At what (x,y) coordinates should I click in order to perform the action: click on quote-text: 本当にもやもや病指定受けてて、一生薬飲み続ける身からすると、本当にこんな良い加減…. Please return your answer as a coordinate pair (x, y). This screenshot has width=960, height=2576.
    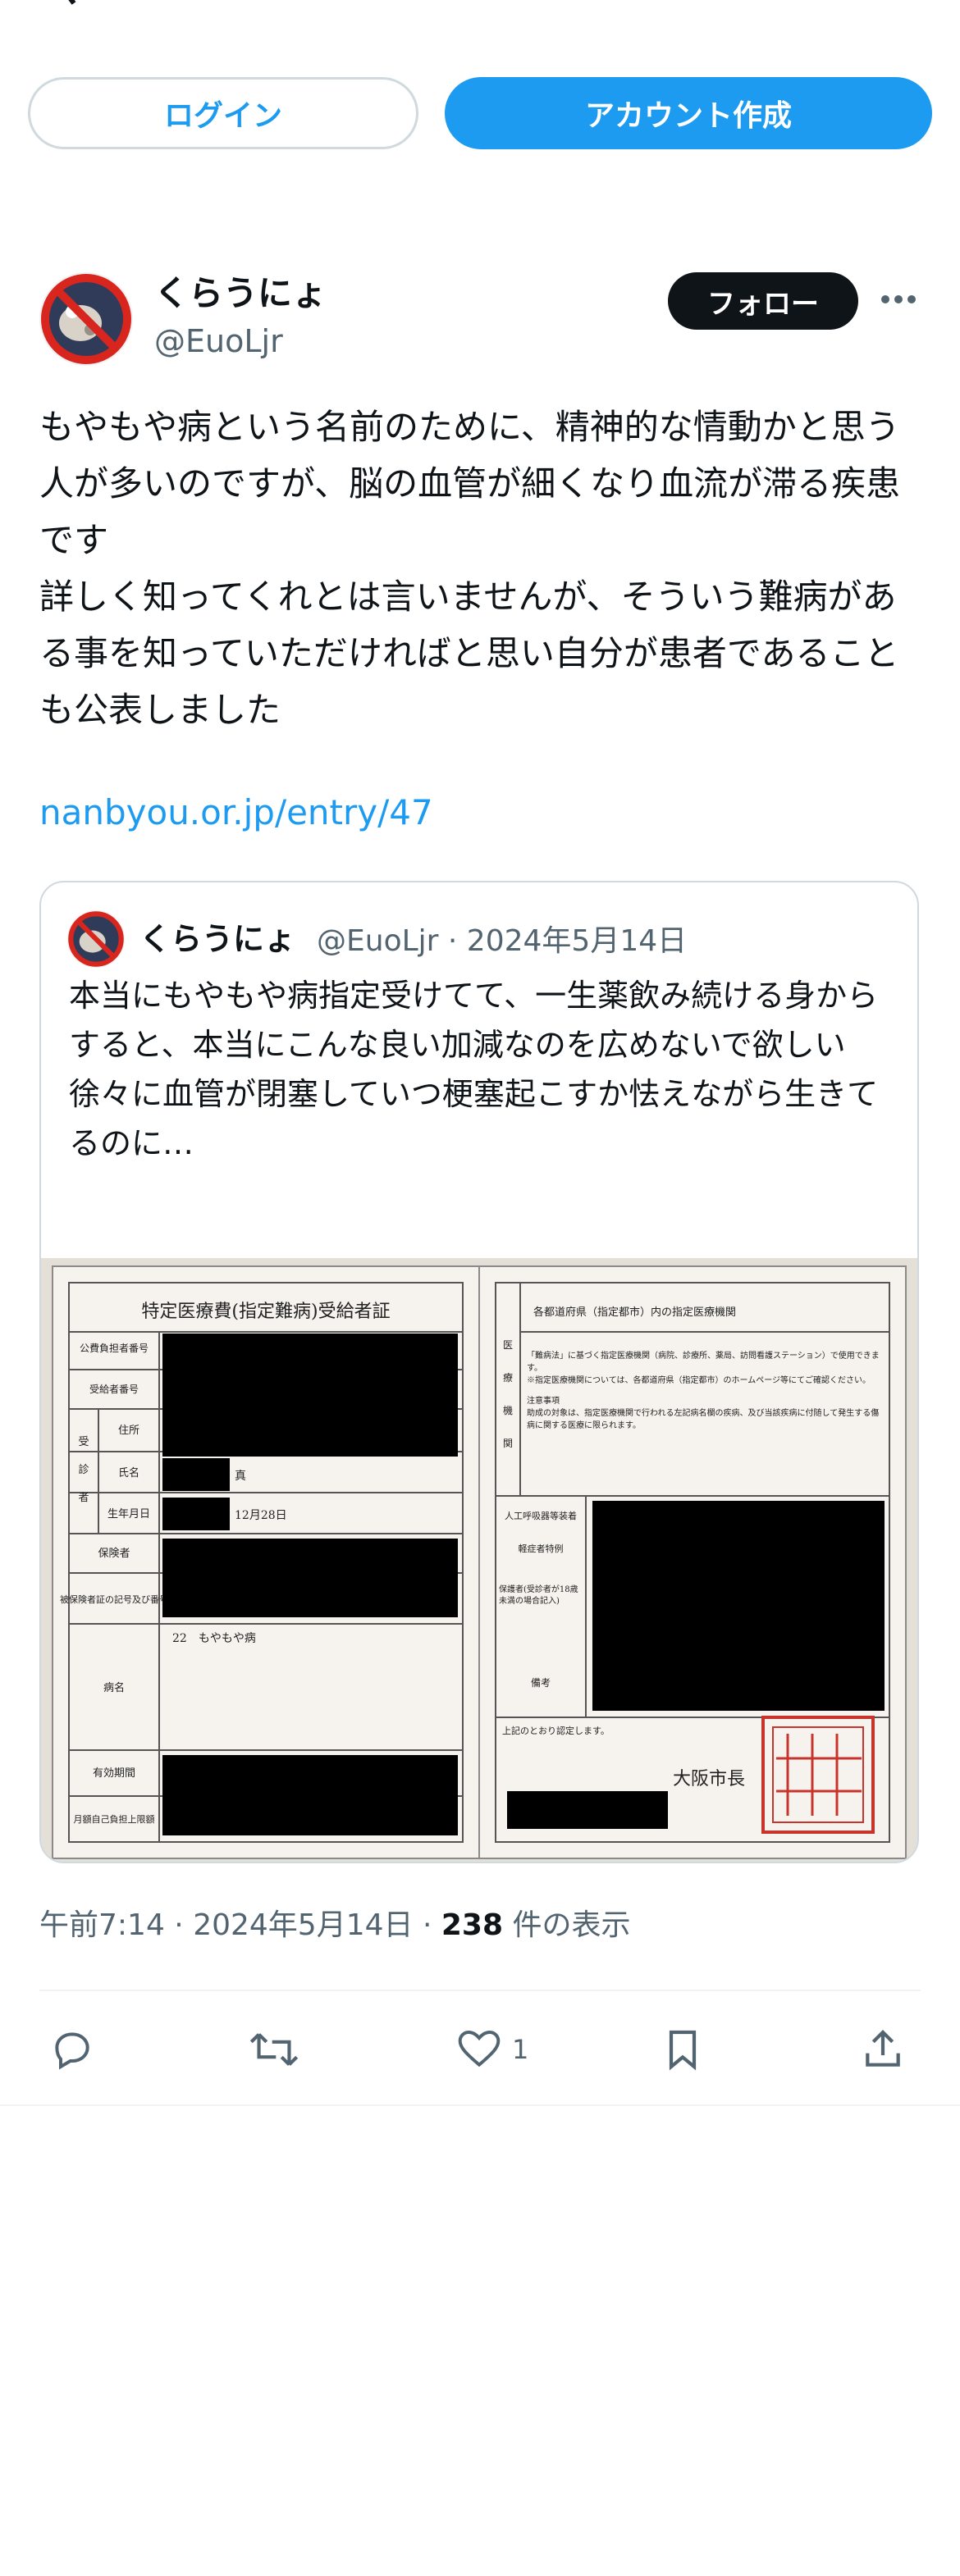
    Looking at the image, I should click on (474, 1069).